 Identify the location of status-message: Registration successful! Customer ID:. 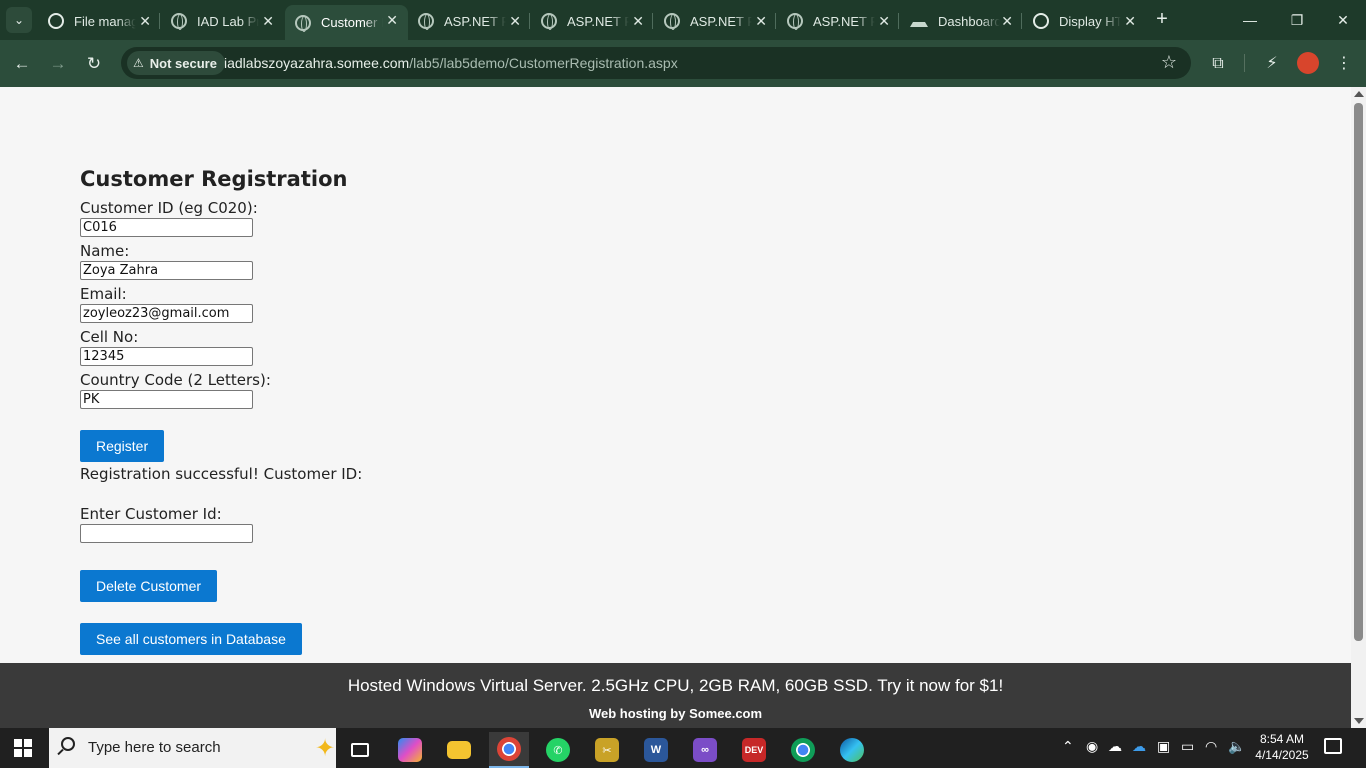
(221, 474).